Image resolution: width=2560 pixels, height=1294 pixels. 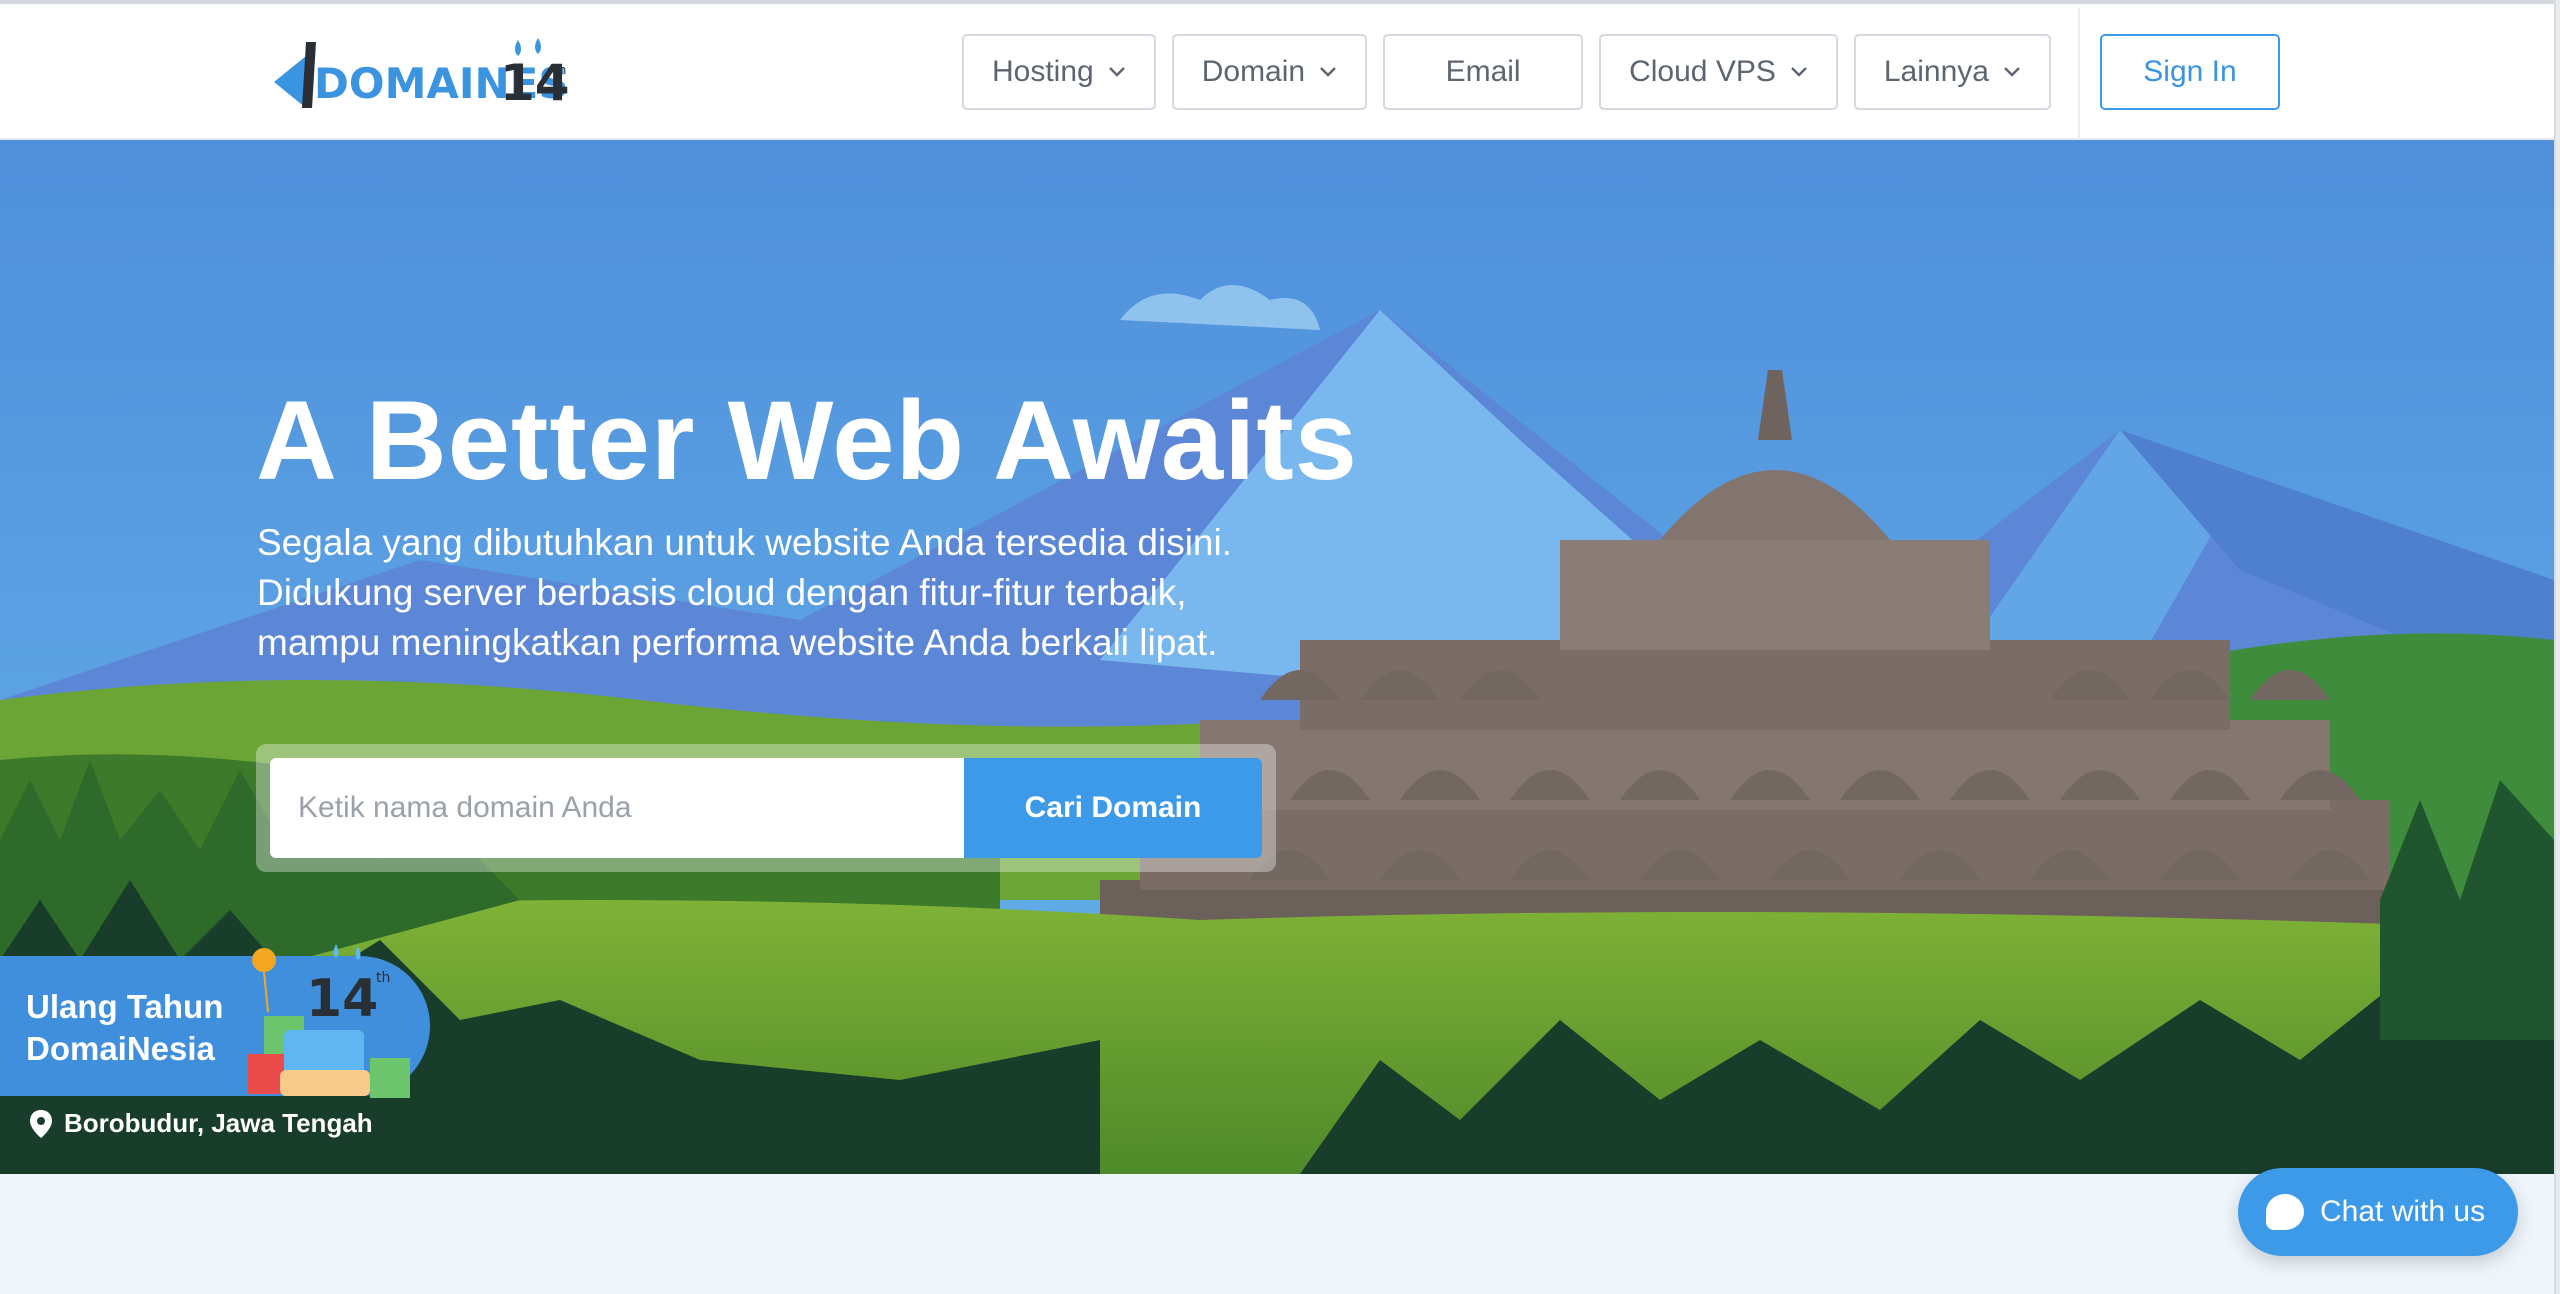 I want to click on anniversary-line: DomaiNesia, so click(x=120, y=1048).